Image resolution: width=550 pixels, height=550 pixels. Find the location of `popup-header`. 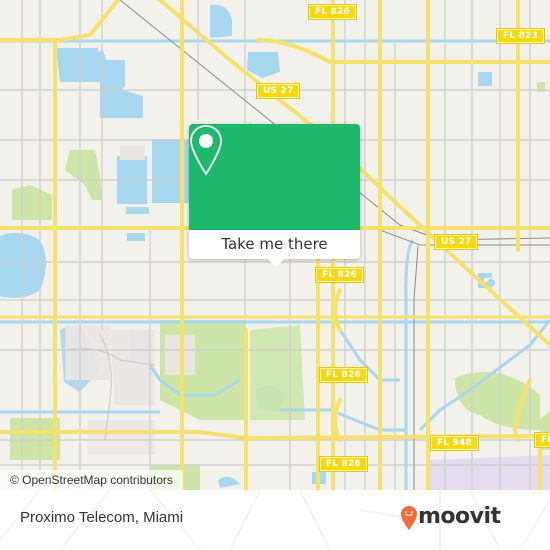

popup-header is located at coordinates (274, 177).